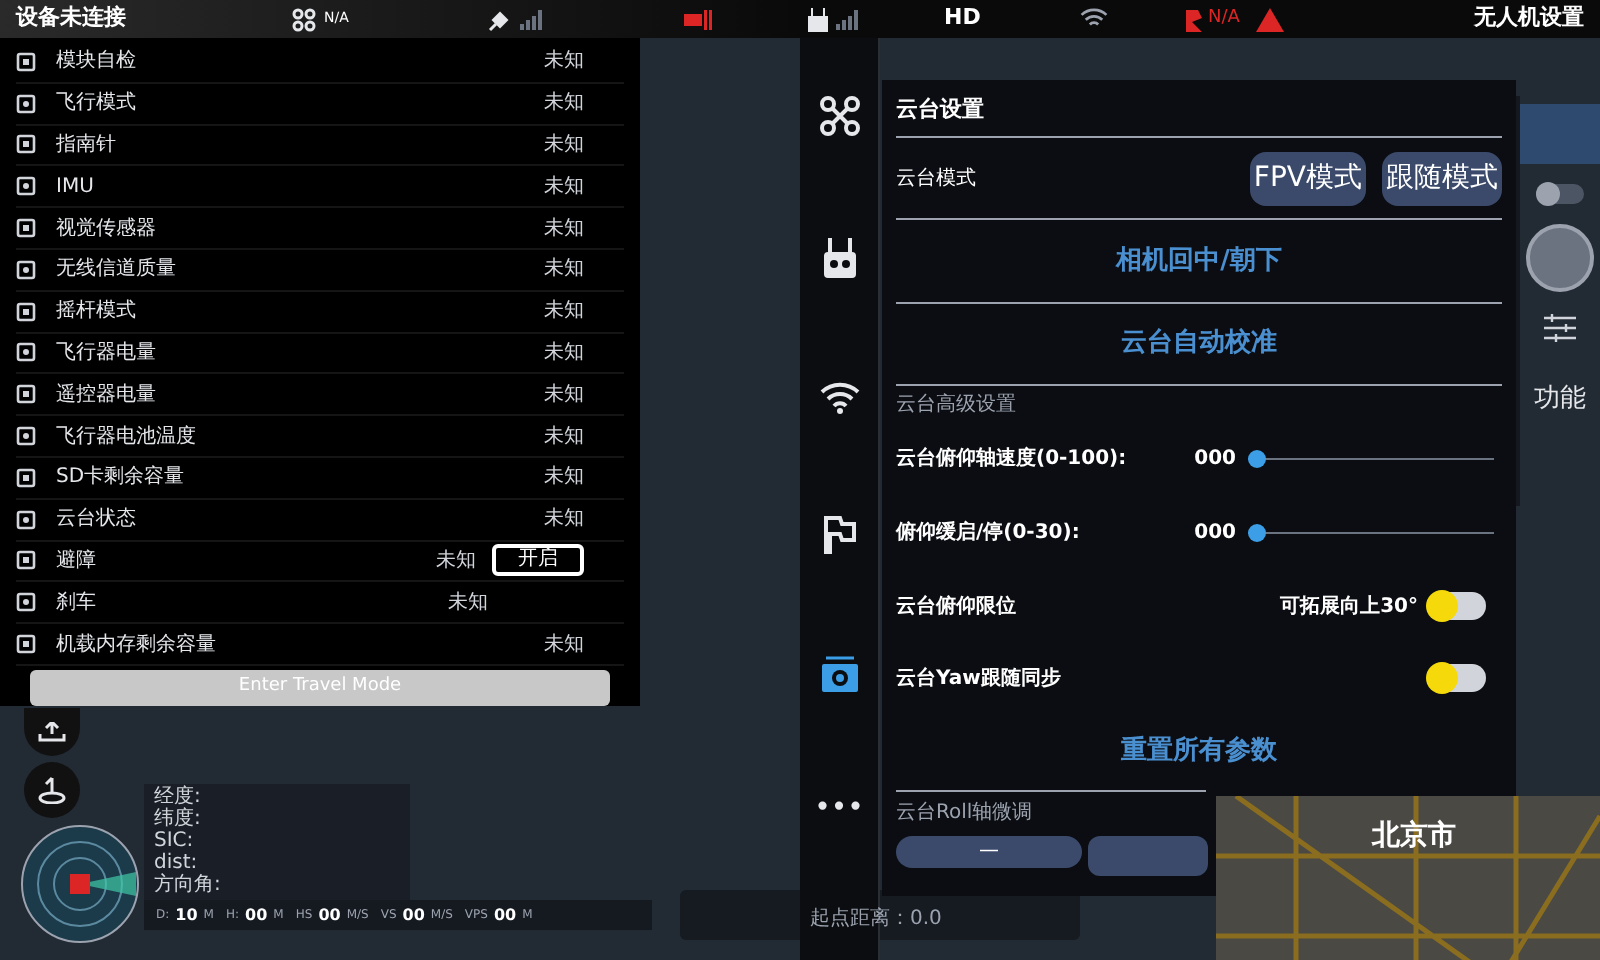  I want to click on info-label: dist:, so click(177, 863).